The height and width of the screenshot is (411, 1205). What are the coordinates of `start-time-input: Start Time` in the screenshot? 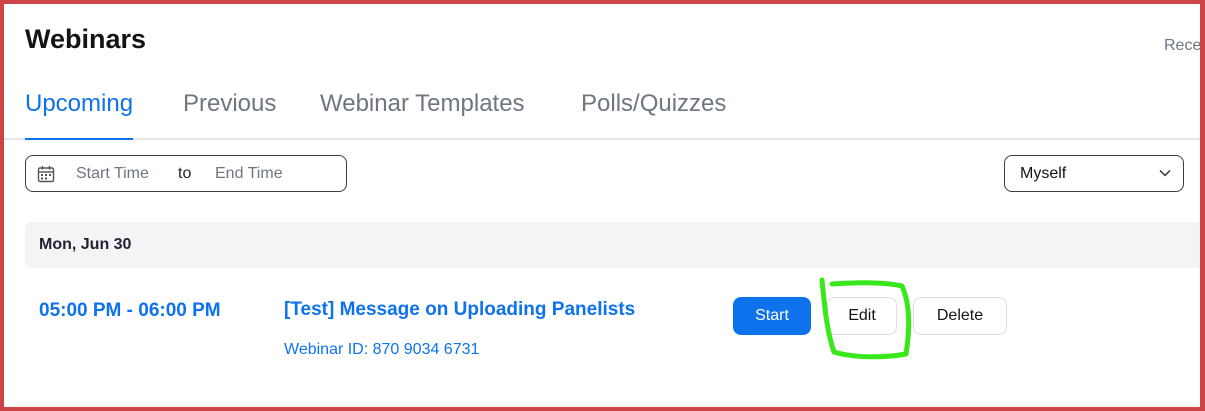 It's located at (112, 174).